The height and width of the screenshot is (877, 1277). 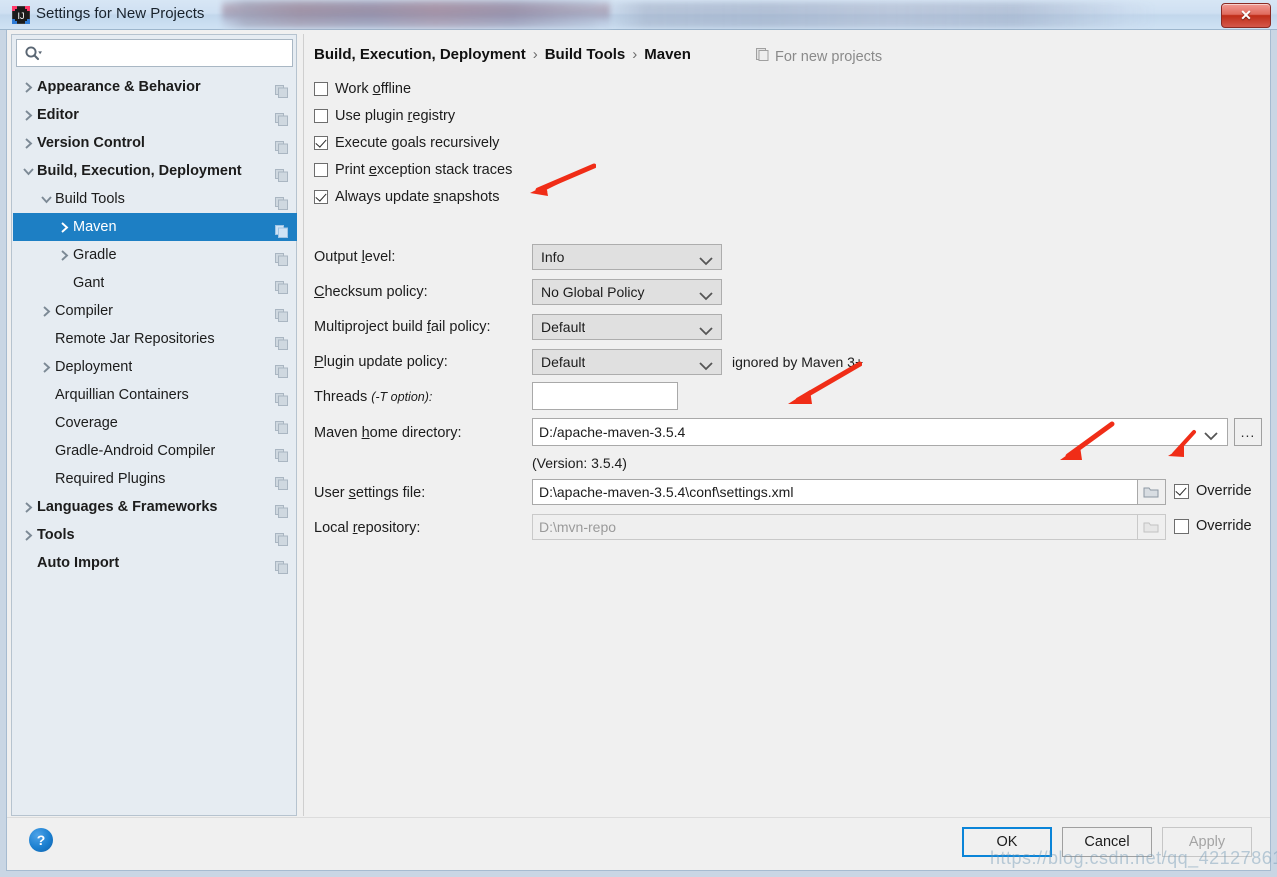 What do you see at coordinates (627, 257) in the screenshot?
I see `output-level-select: Info` at bounding box center [627, 257].